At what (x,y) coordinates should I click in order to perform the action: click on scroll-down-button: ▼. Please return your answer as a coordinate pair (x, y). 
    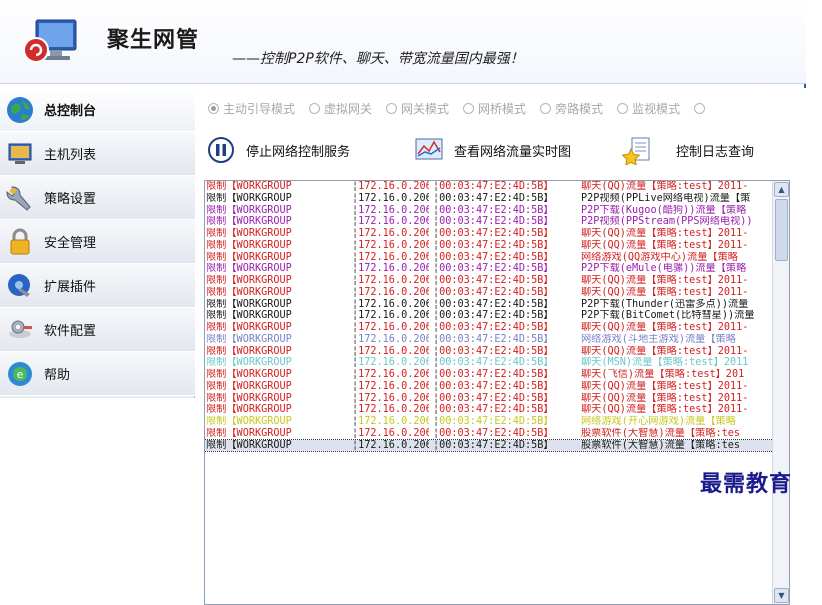
    Looking at the image, I should click on (781, 595).